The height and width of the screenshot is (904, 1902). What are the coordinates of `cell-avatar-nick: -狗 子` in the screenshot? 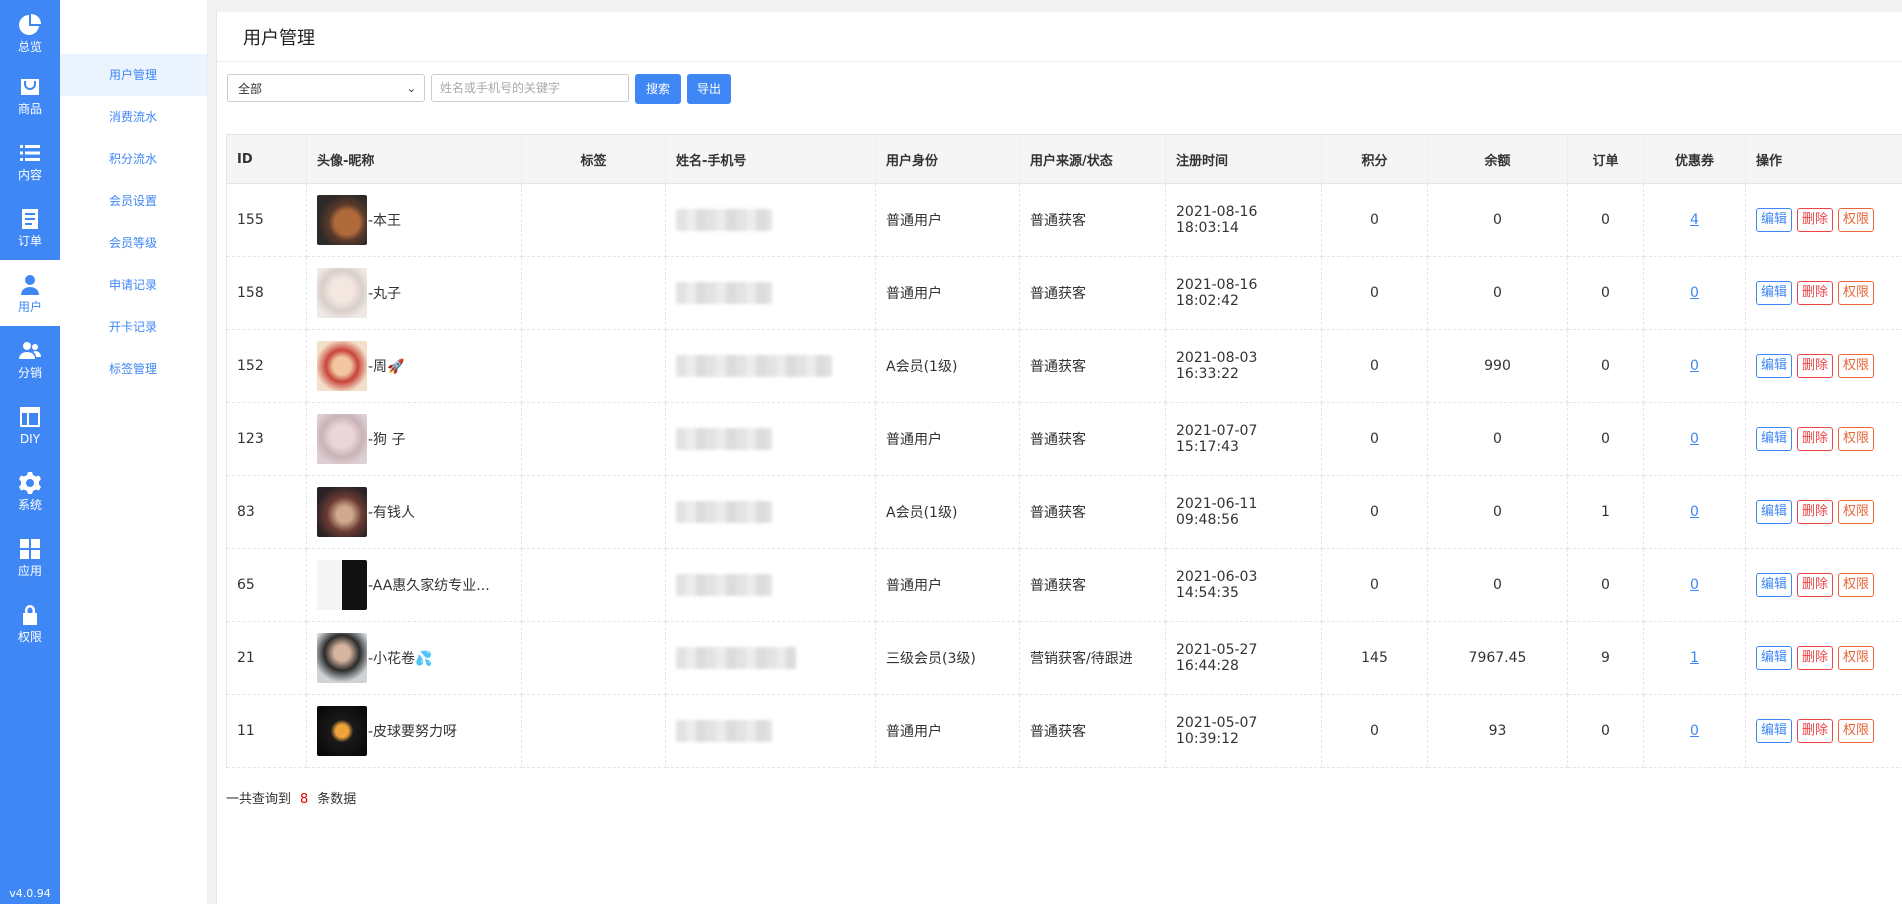 It's located at (414, 439).